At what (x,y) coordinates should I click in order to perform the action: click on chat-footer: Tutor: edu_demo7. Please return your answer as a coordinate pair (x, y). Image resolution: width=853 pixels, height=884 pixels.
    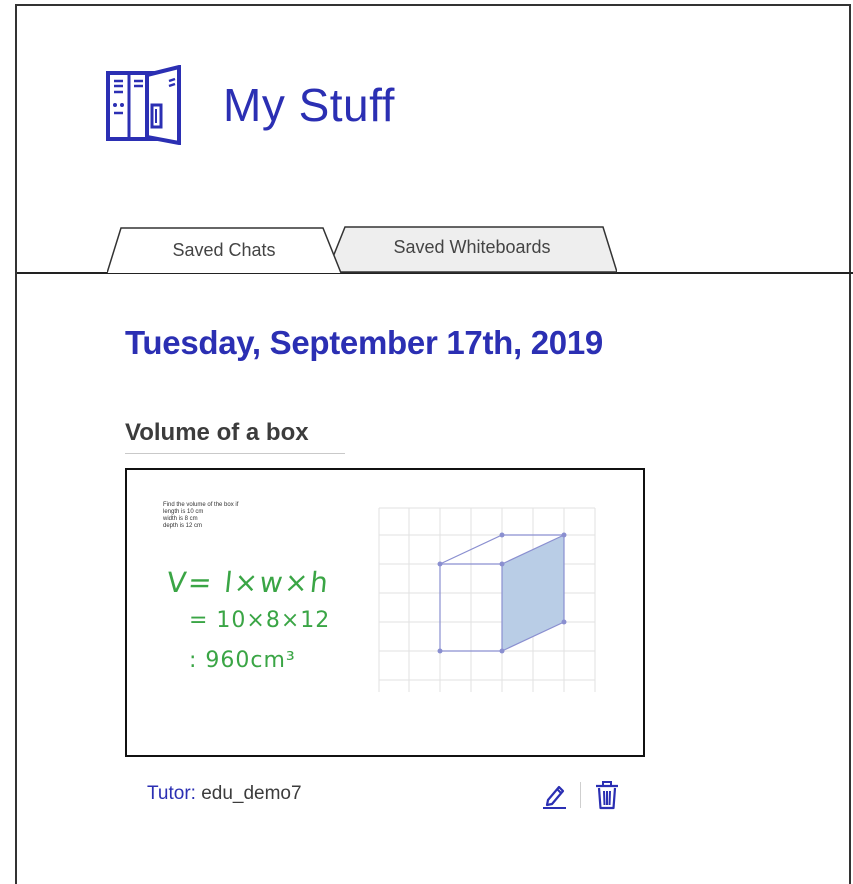
    Looking at the image, I should click on (397, 795).